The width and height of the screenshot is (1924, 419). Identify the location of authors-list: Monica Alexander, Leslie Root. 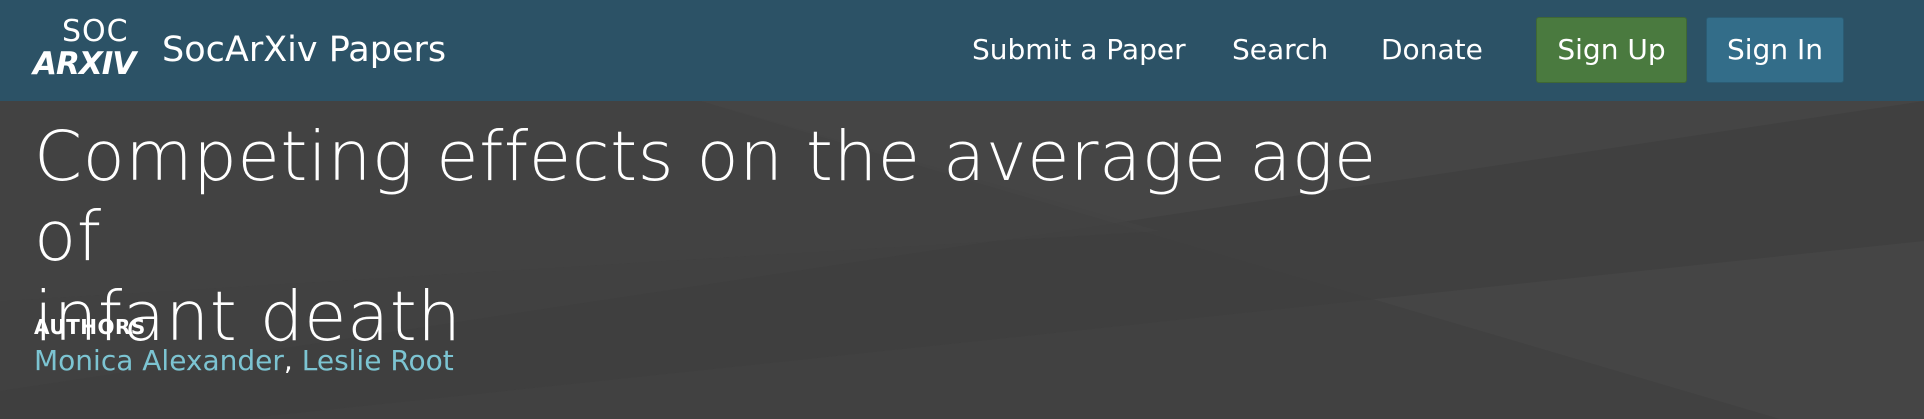
(244, 361).